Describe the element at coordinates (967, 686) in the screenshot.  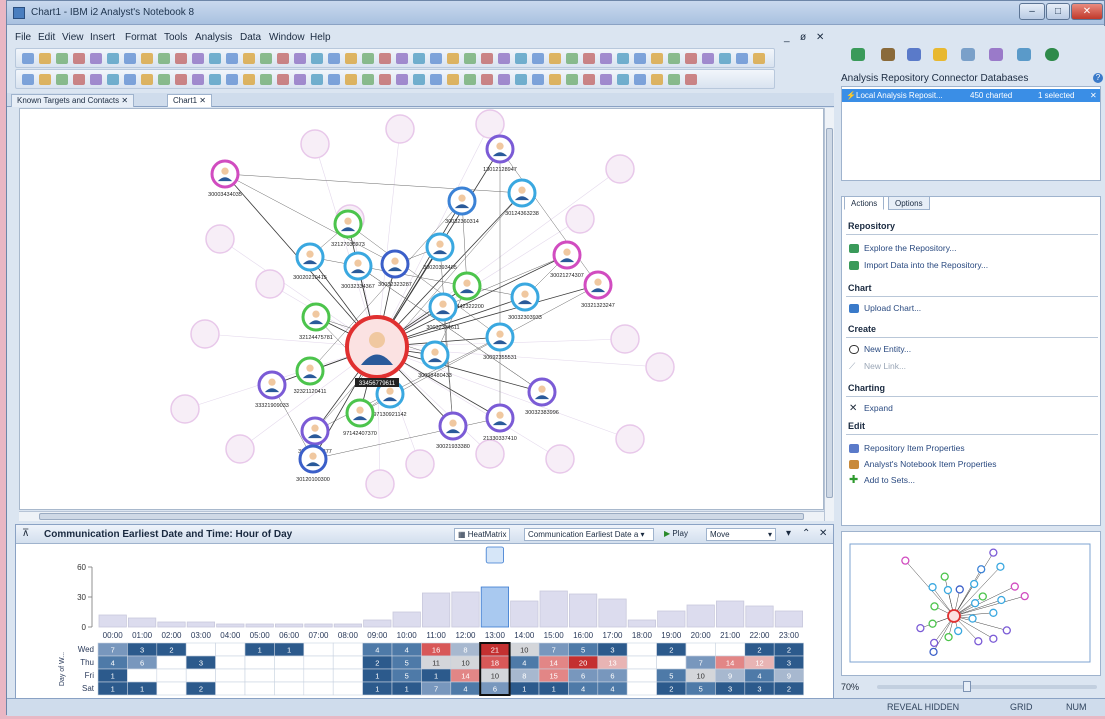
I see `zoom-slider-thumb` at that location.